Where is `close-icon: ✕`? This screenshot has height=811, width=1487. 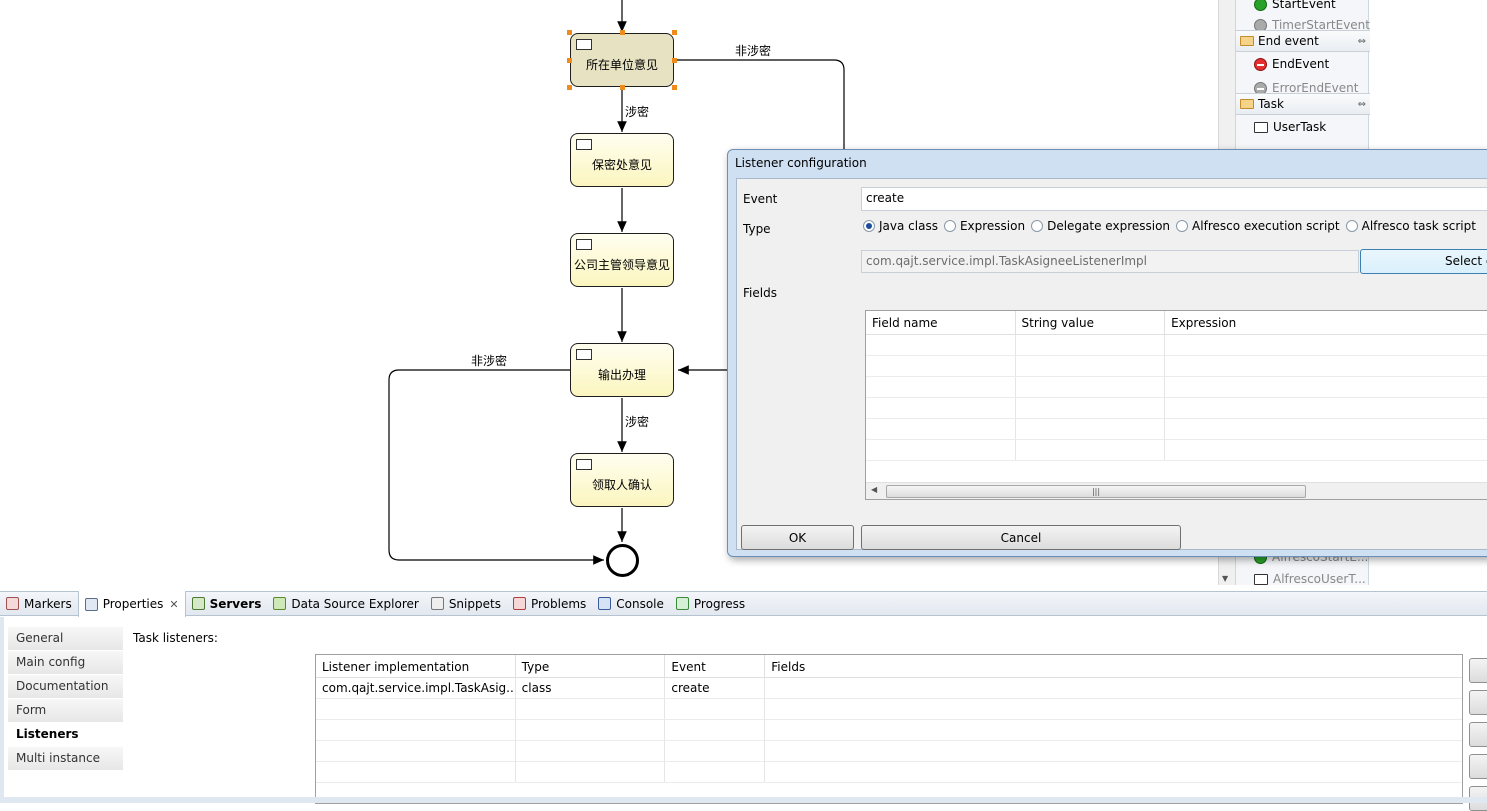 close-icon: ✕ is located at coordinates (173, 604).